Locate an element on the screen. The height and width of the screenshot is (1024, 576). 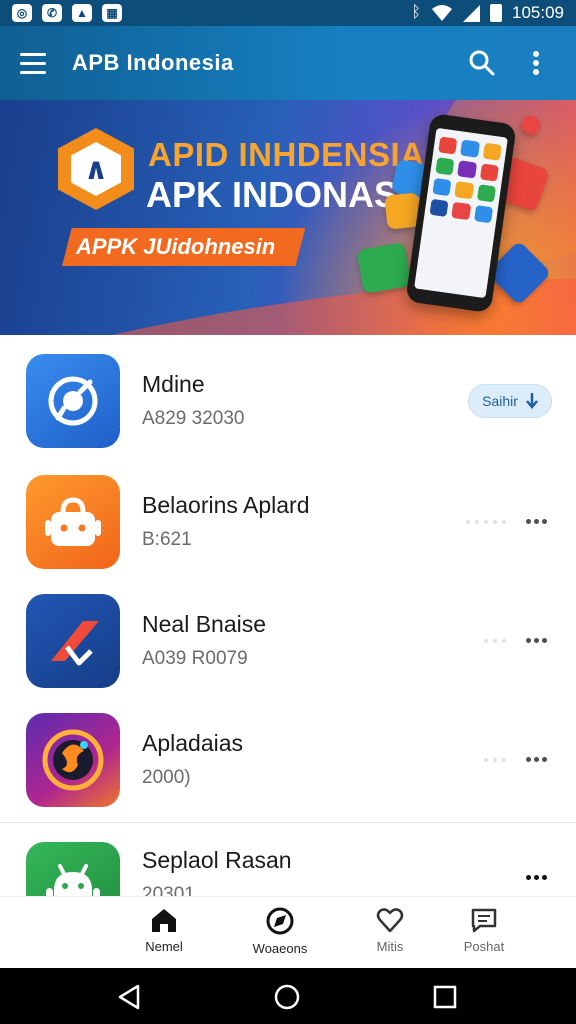
banner-ribbon: APPK JUidohnesin is located at coordinates (184, 247).